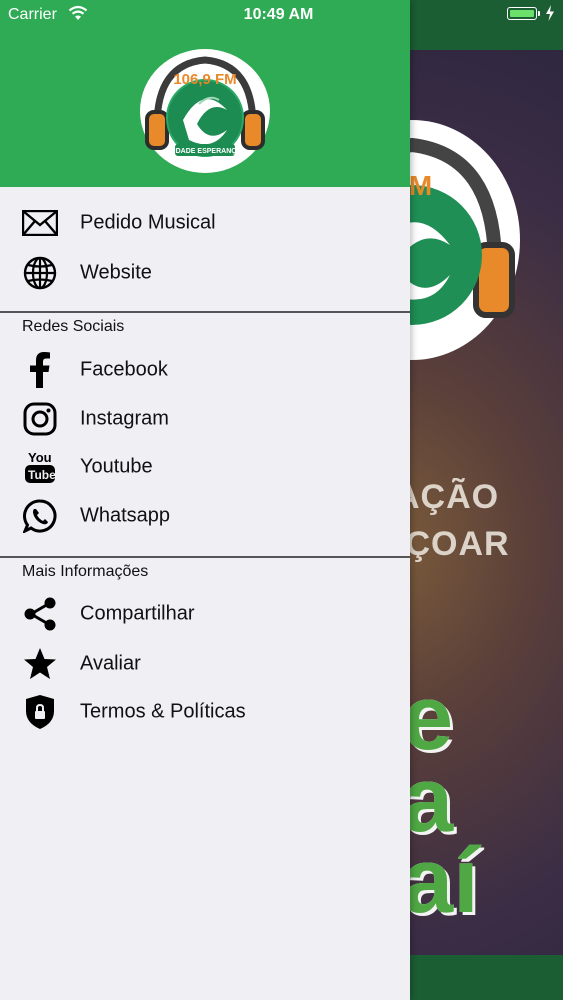 Image resolution: width=563 pixels, height=1000 pixels. Describe the element at coordinates (42, 475) in the screenshot. I see `svg-text: Tube` at that location.